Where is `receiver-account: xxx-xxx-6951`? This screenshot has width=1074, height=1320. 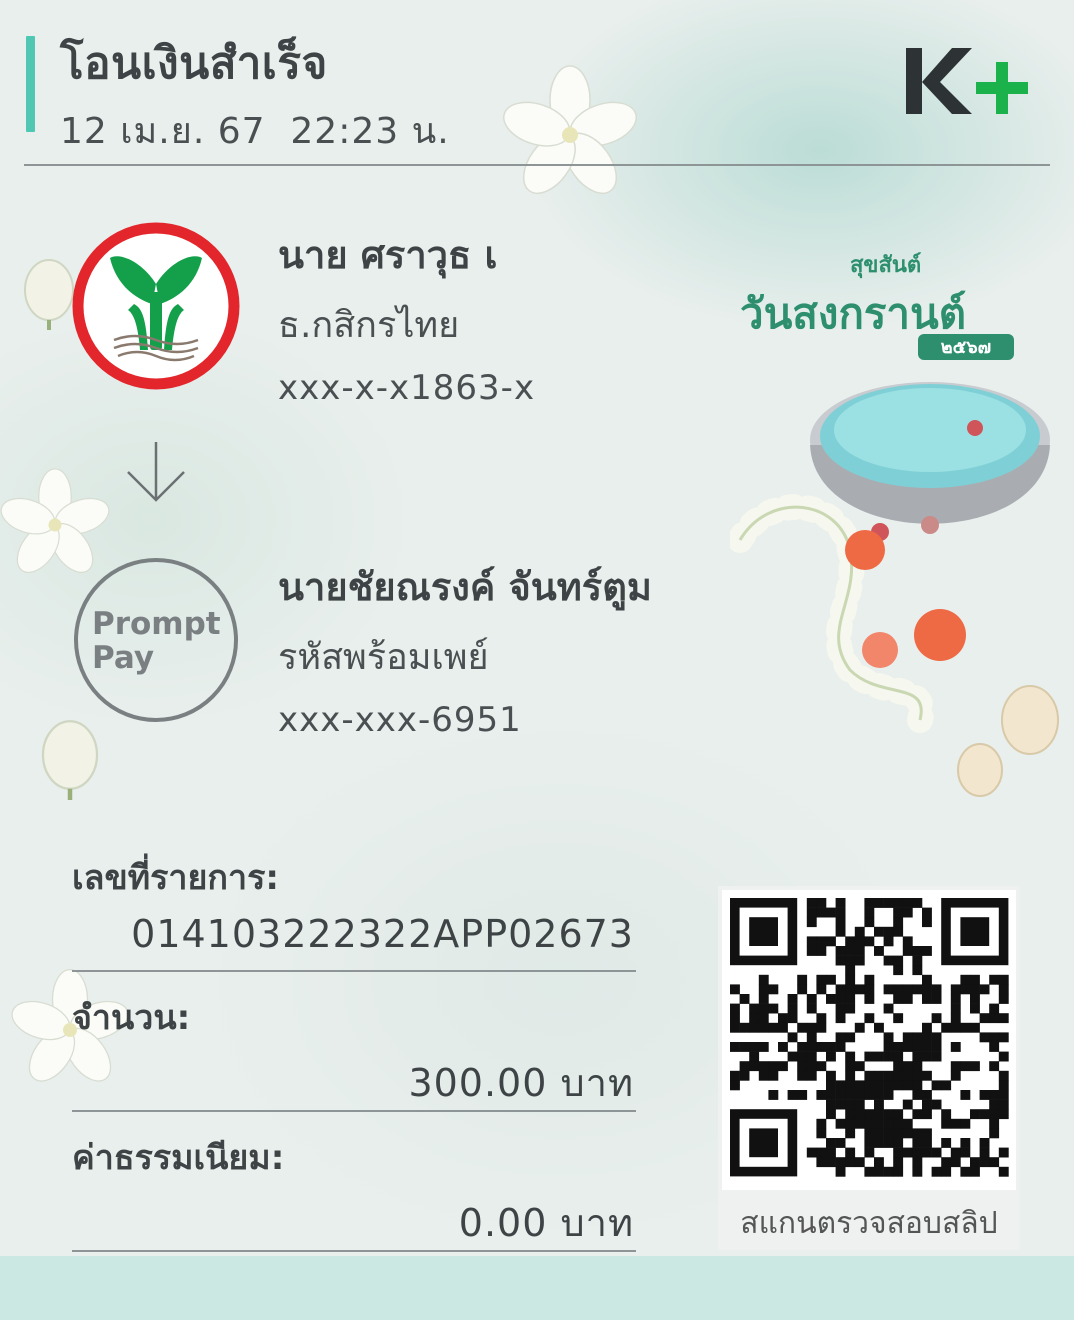
receiver-account: xxx-xxx-6951 is located at coordinates (400, 720).